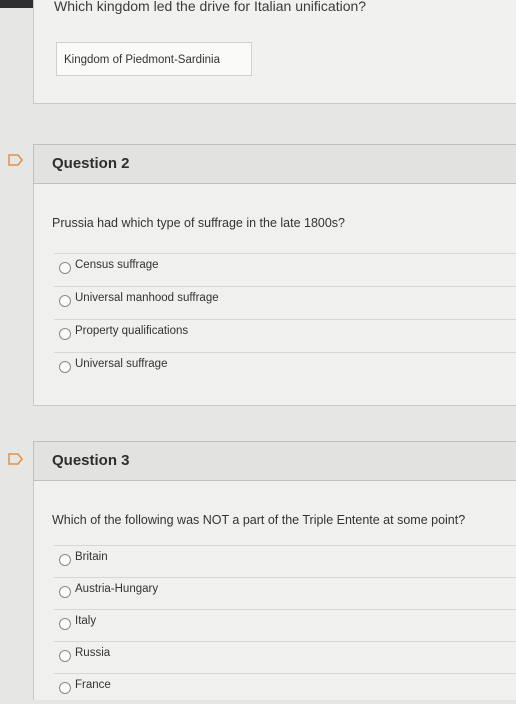 The image size is (516, 704). Describe the element at coordinates (93, 653) in the screenshot. I see `option-label: Russia` at that location.